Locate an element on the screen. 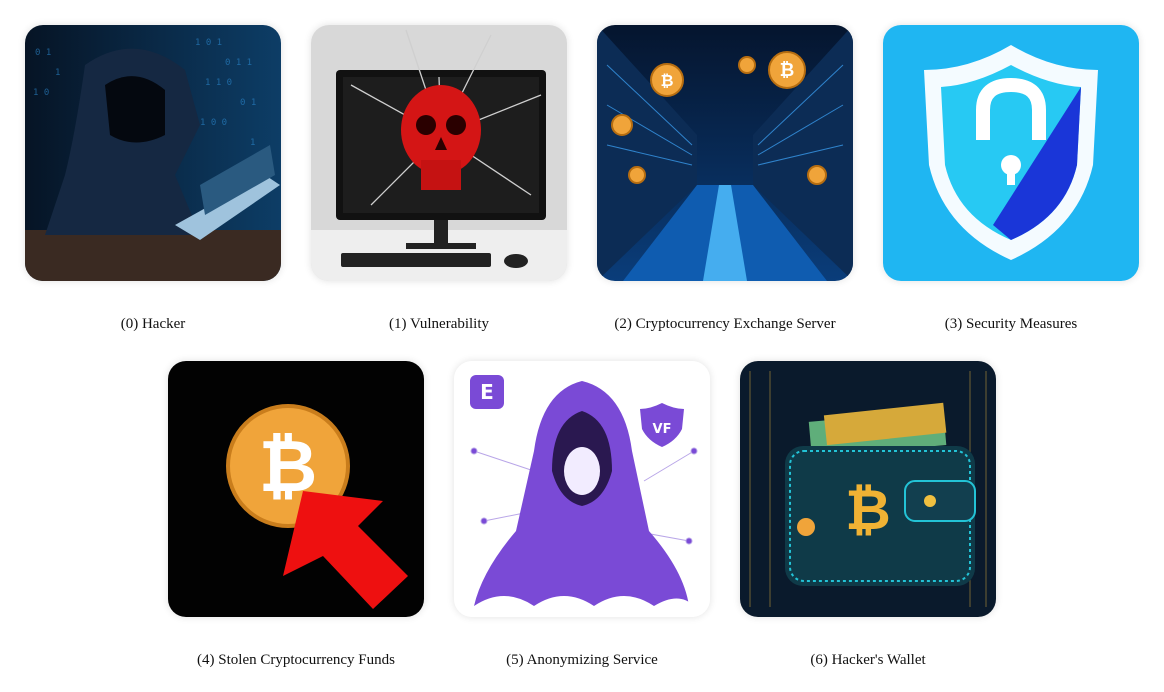 The image size is (1164, 692). anonymizing-service-image: E VF is located at coordinates (582, 489).